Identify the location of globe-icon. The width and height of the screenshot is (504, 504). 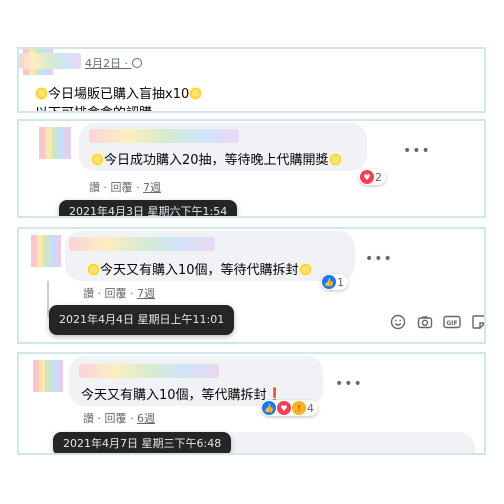
(136, 63).